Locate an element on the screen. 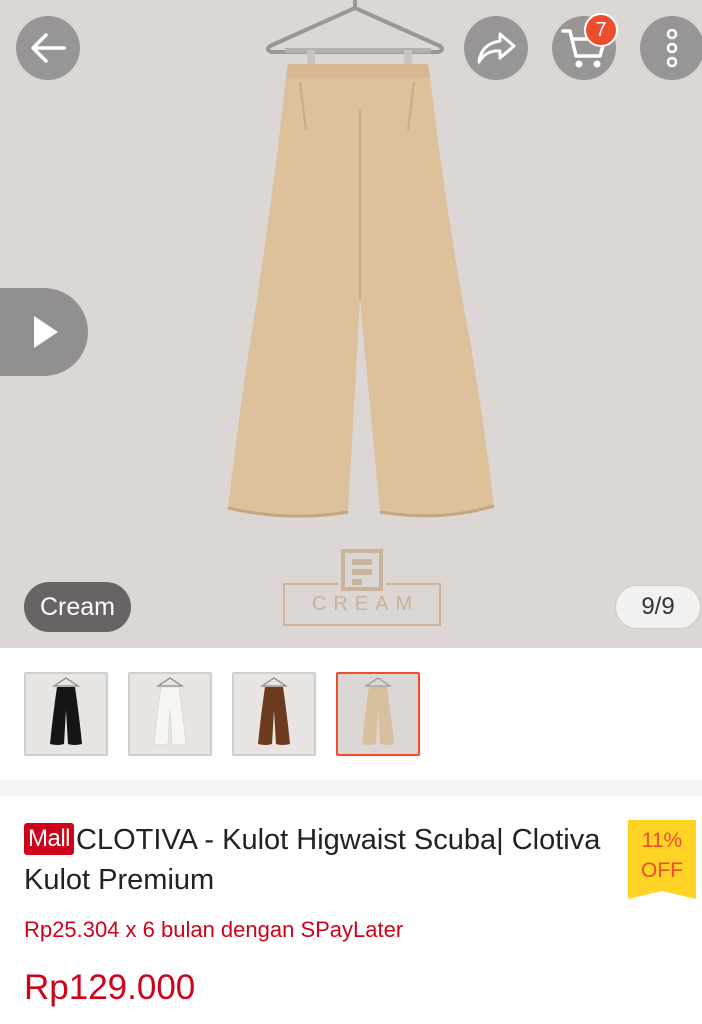 Image resolution: width=702 pixels, height=1024 pixels. watermark-text: CREAM is located at coordinates (362, 605).